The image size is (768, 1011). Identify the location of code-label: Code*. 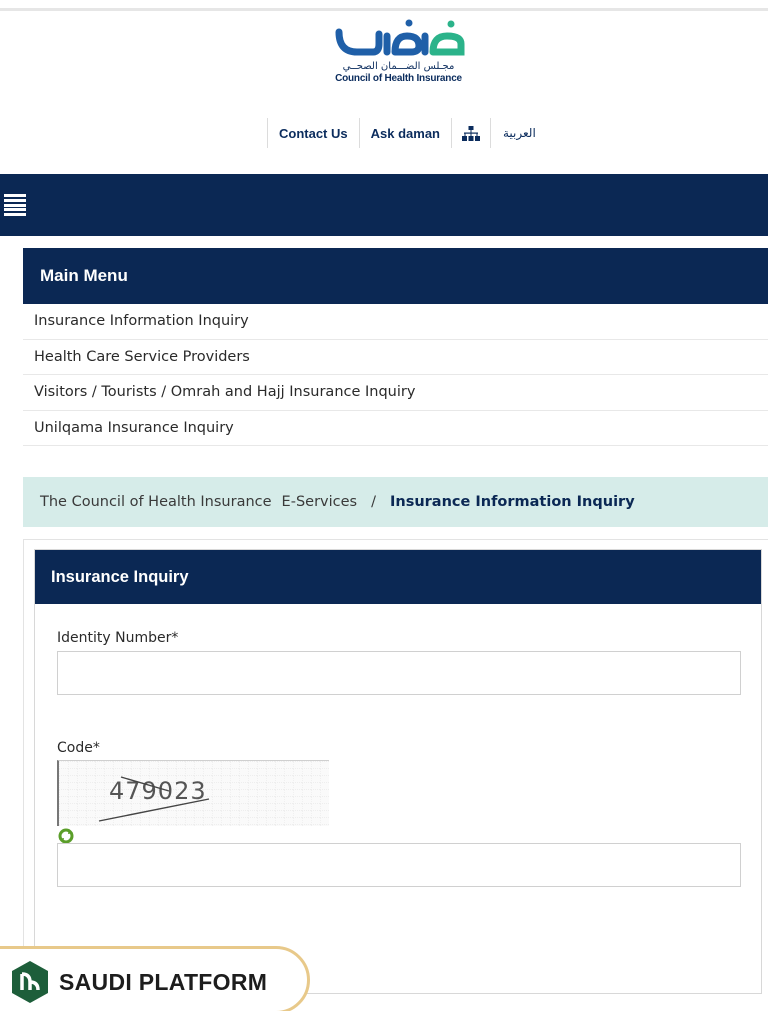
(78, 748).